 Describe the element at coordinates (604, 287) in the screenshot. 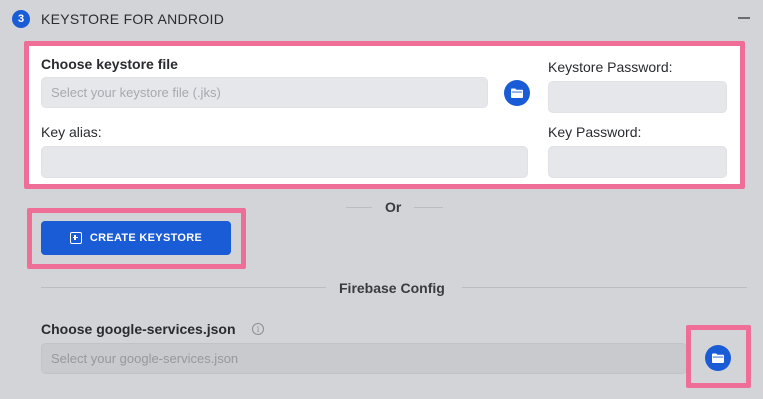

I see `firebase-divider-right` at that location.